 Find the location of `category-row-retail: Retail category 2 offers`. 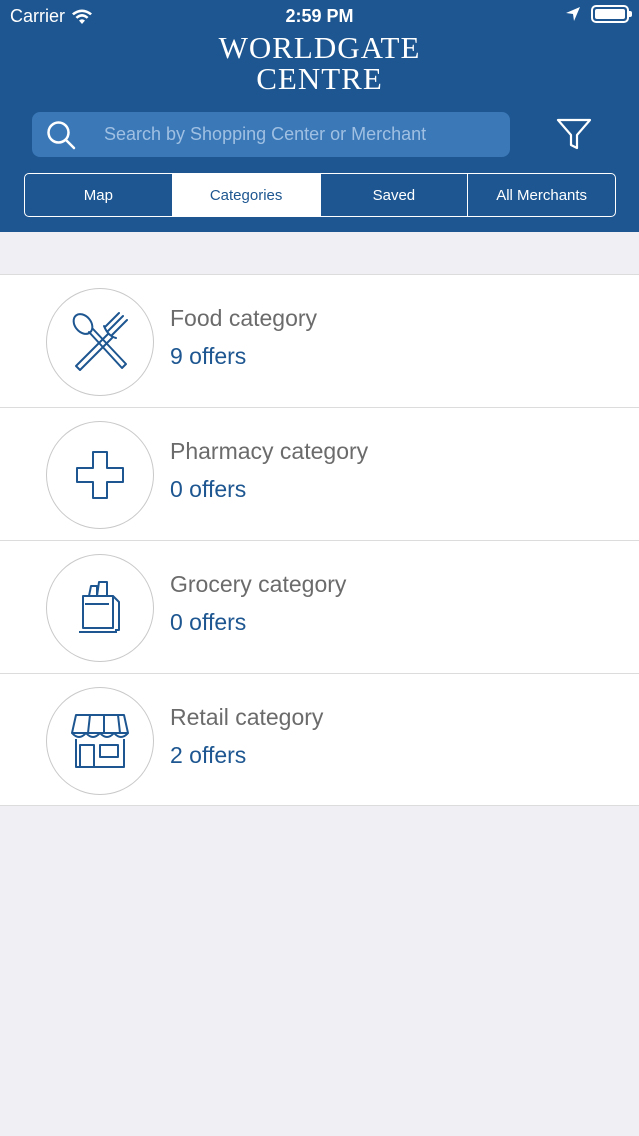

category-row-retail: Retail category 2 offers is located at coordinates (319, 739).